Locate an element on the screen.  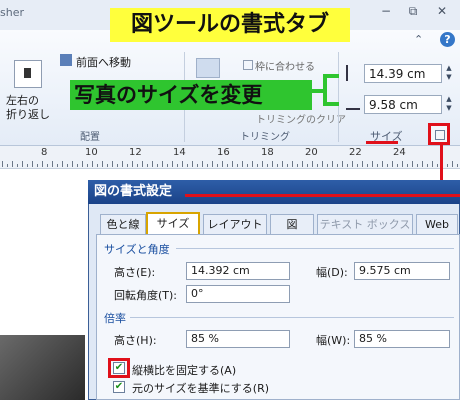
tab-picture: 図 is located at coordinates (292, 224).